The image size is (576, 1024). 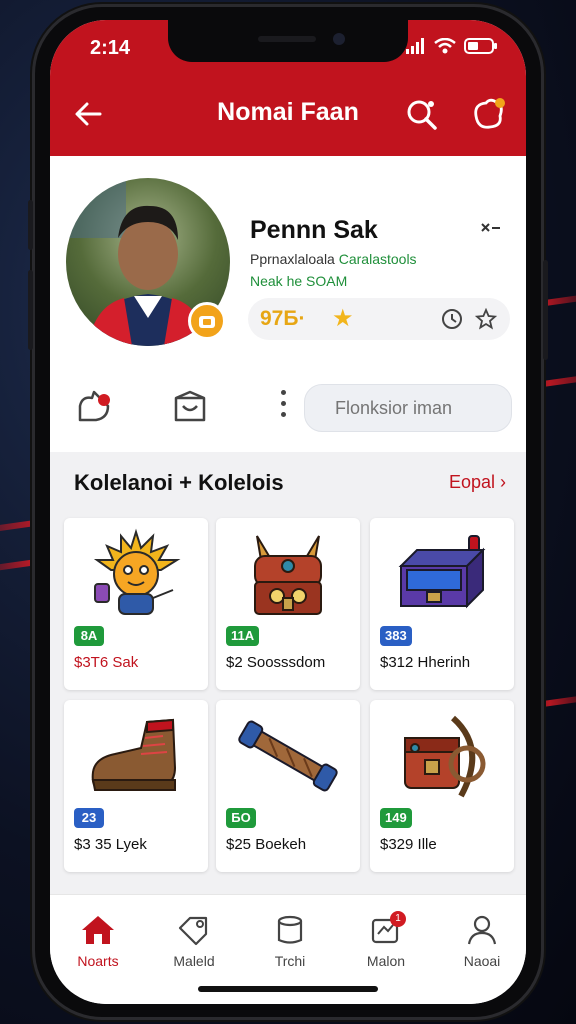 What do you see at coordinates (288, 756) in the screenshot?
I see `scroll-staff-icon` at bounding box center [288, 756].